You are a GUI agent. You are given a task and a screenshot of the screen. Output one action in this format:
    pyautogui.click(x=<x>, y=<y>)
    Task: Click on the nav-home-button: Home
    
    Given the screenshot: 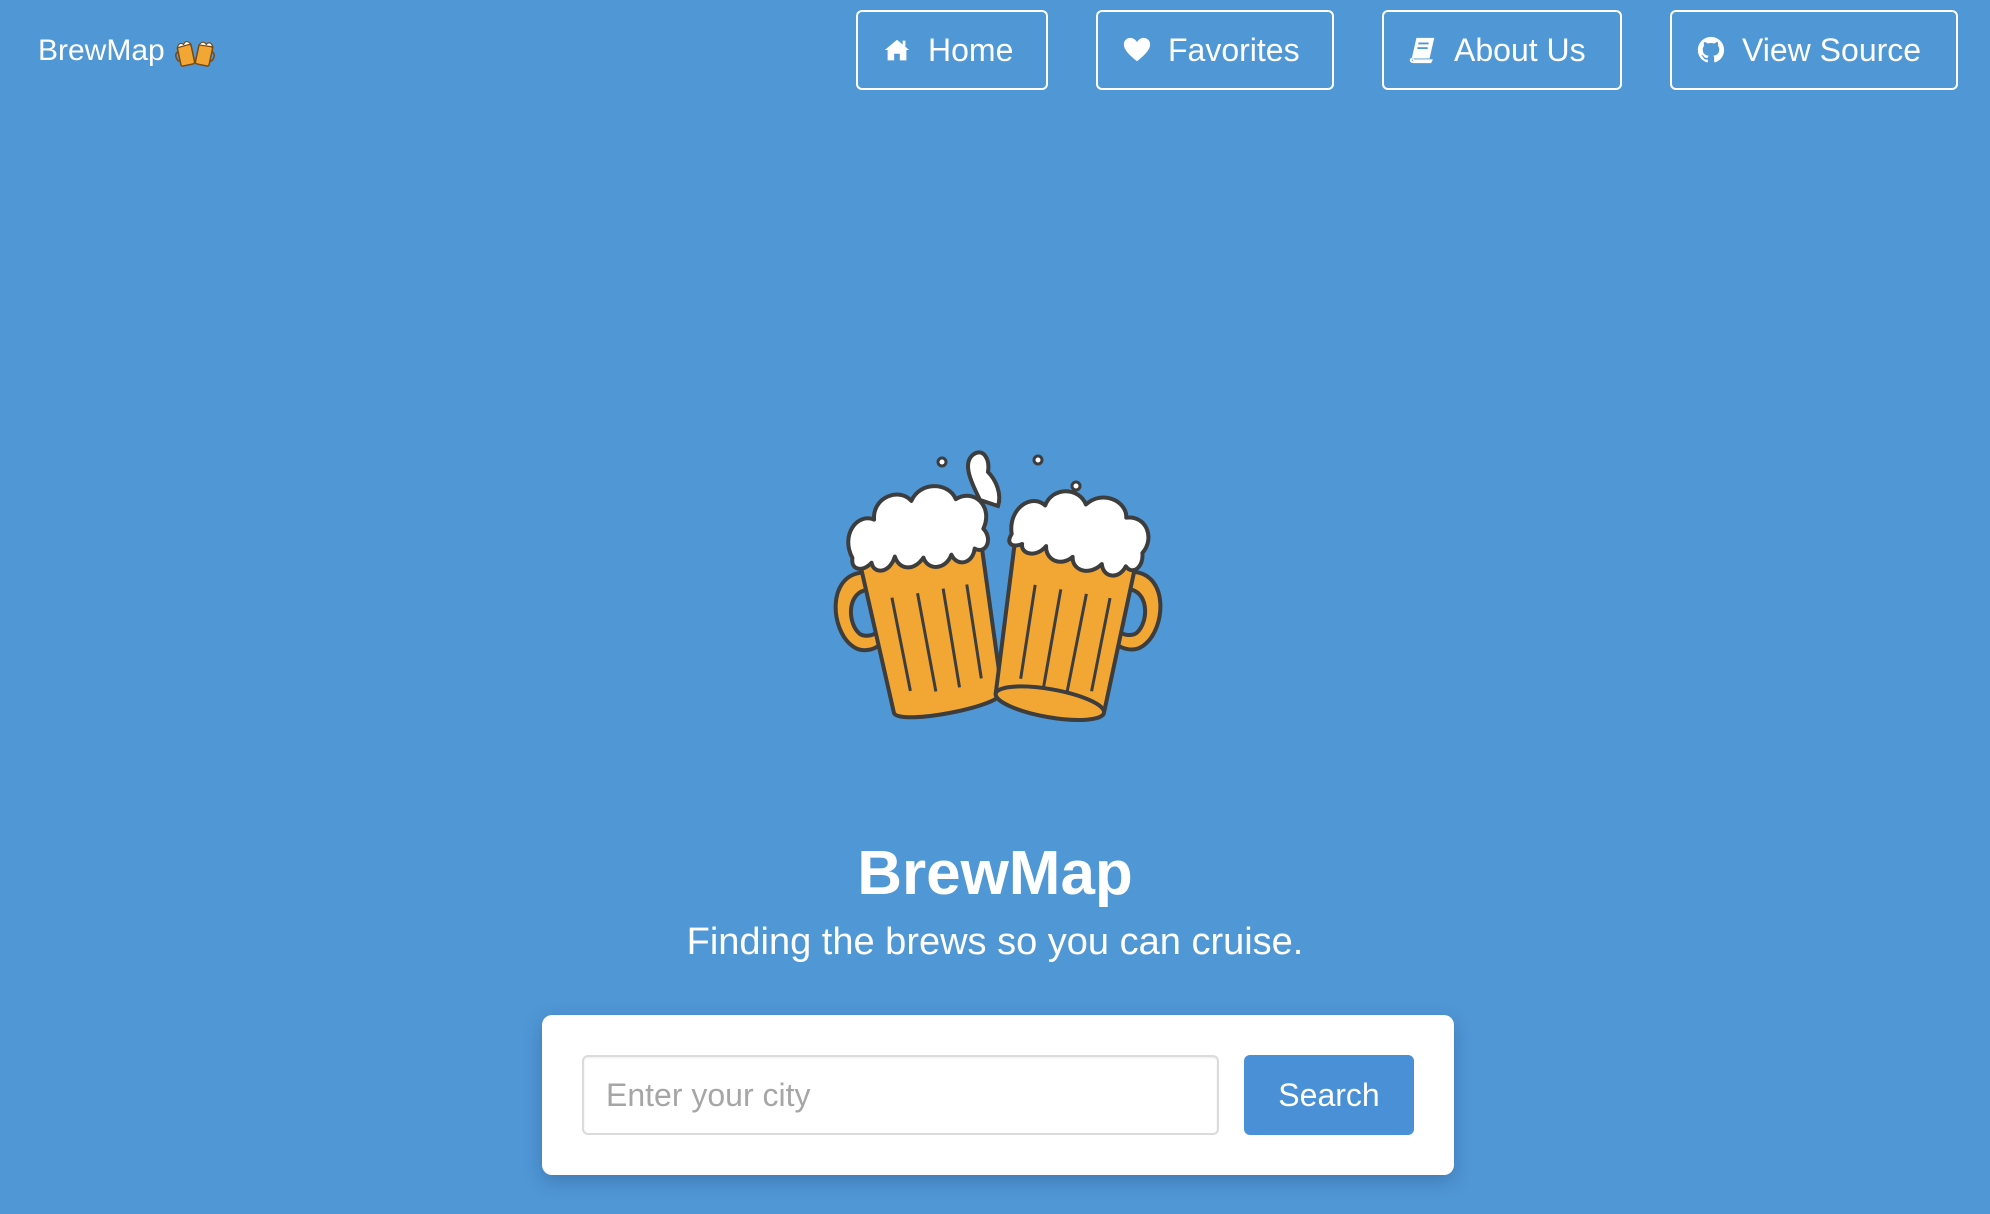 What is the action you would take?
    pyautogui.click(x=952, y=50)
    